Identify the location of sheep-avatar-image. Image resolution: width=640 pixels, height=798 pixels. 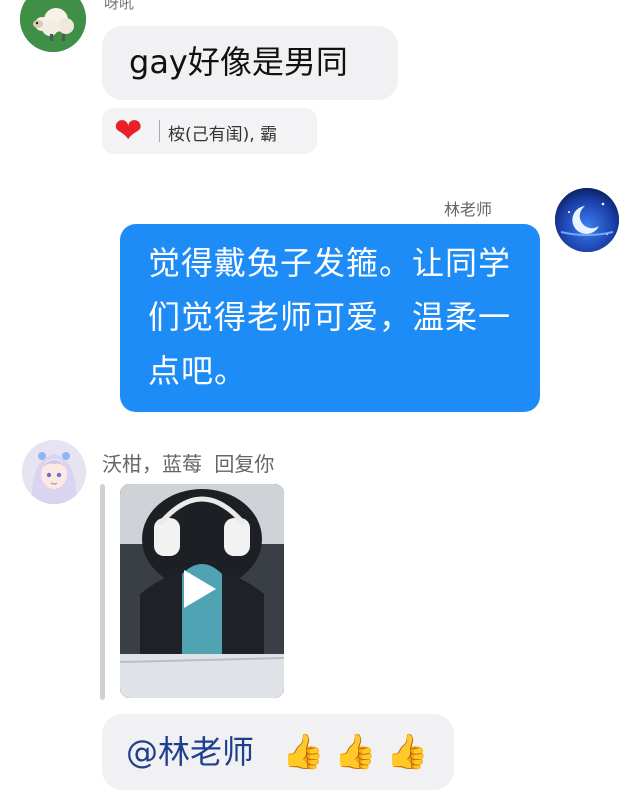
(53, 26).